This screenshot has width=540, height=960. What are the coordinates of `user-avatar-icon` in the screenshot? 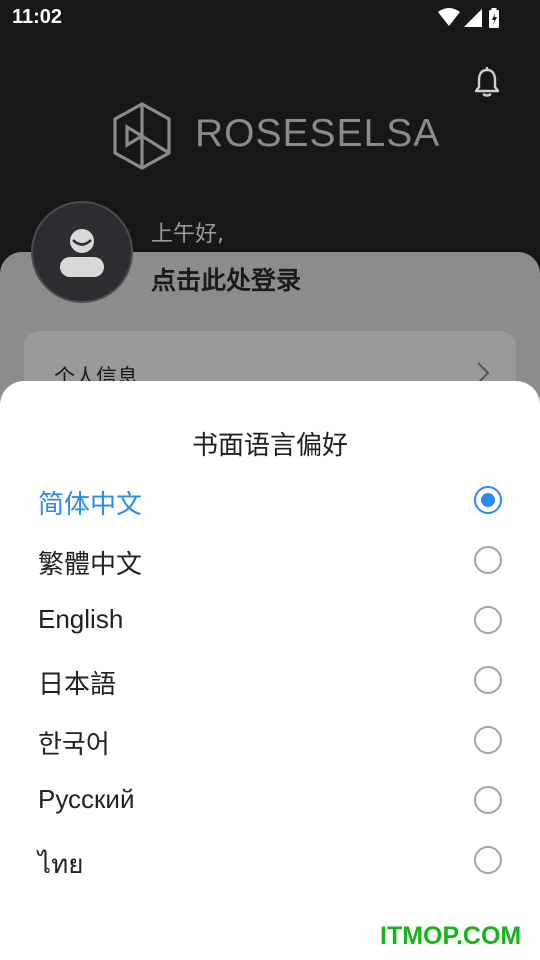 It's located at (82, 253).